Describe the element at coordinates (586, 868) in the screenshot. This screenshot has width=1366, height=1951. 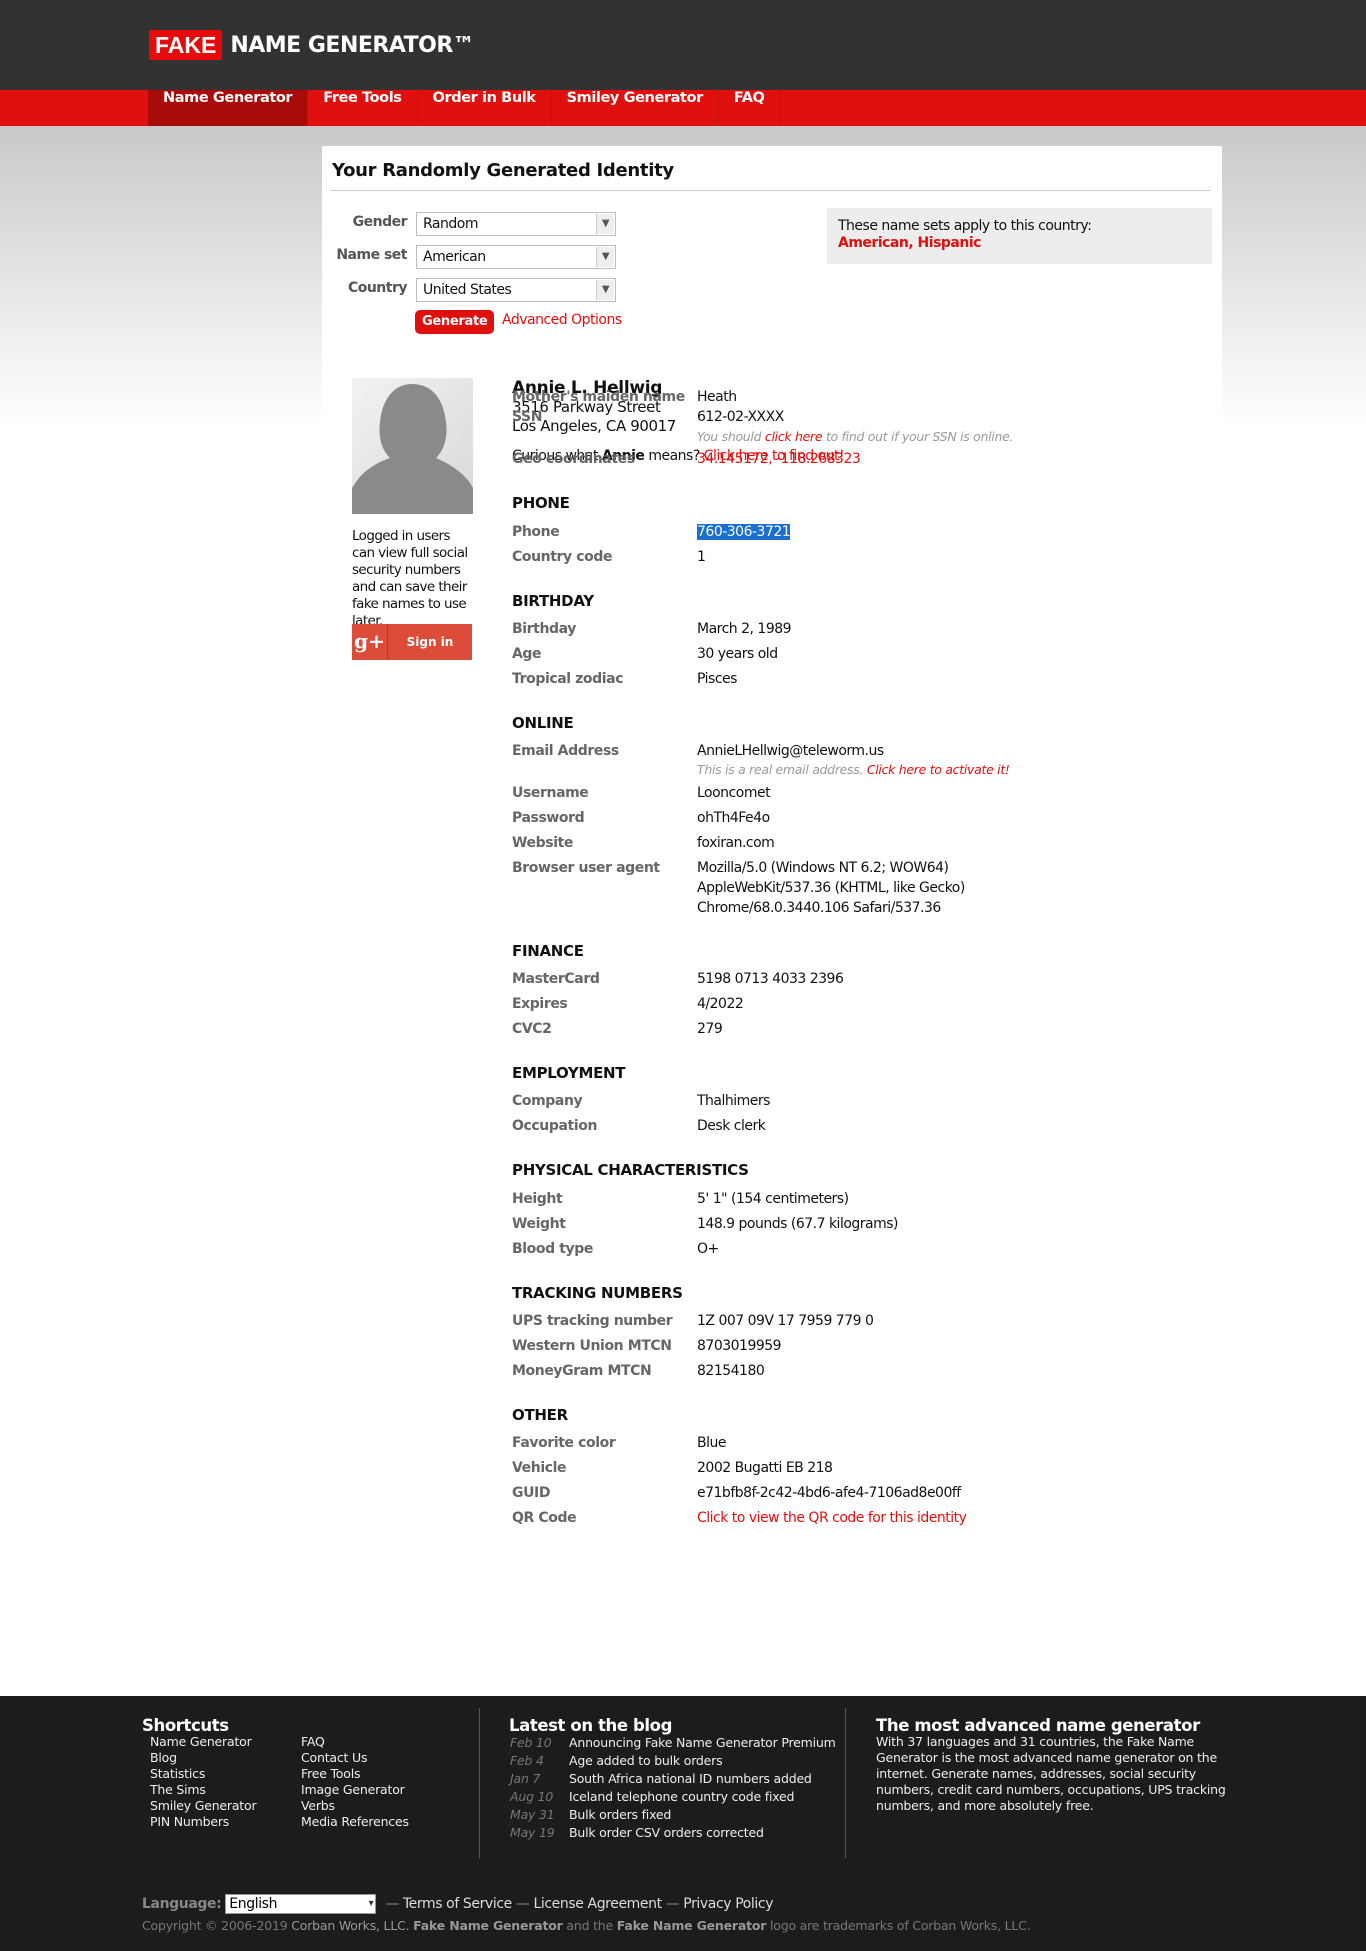
I see `user-agent-label: Browser user agent` at that location.